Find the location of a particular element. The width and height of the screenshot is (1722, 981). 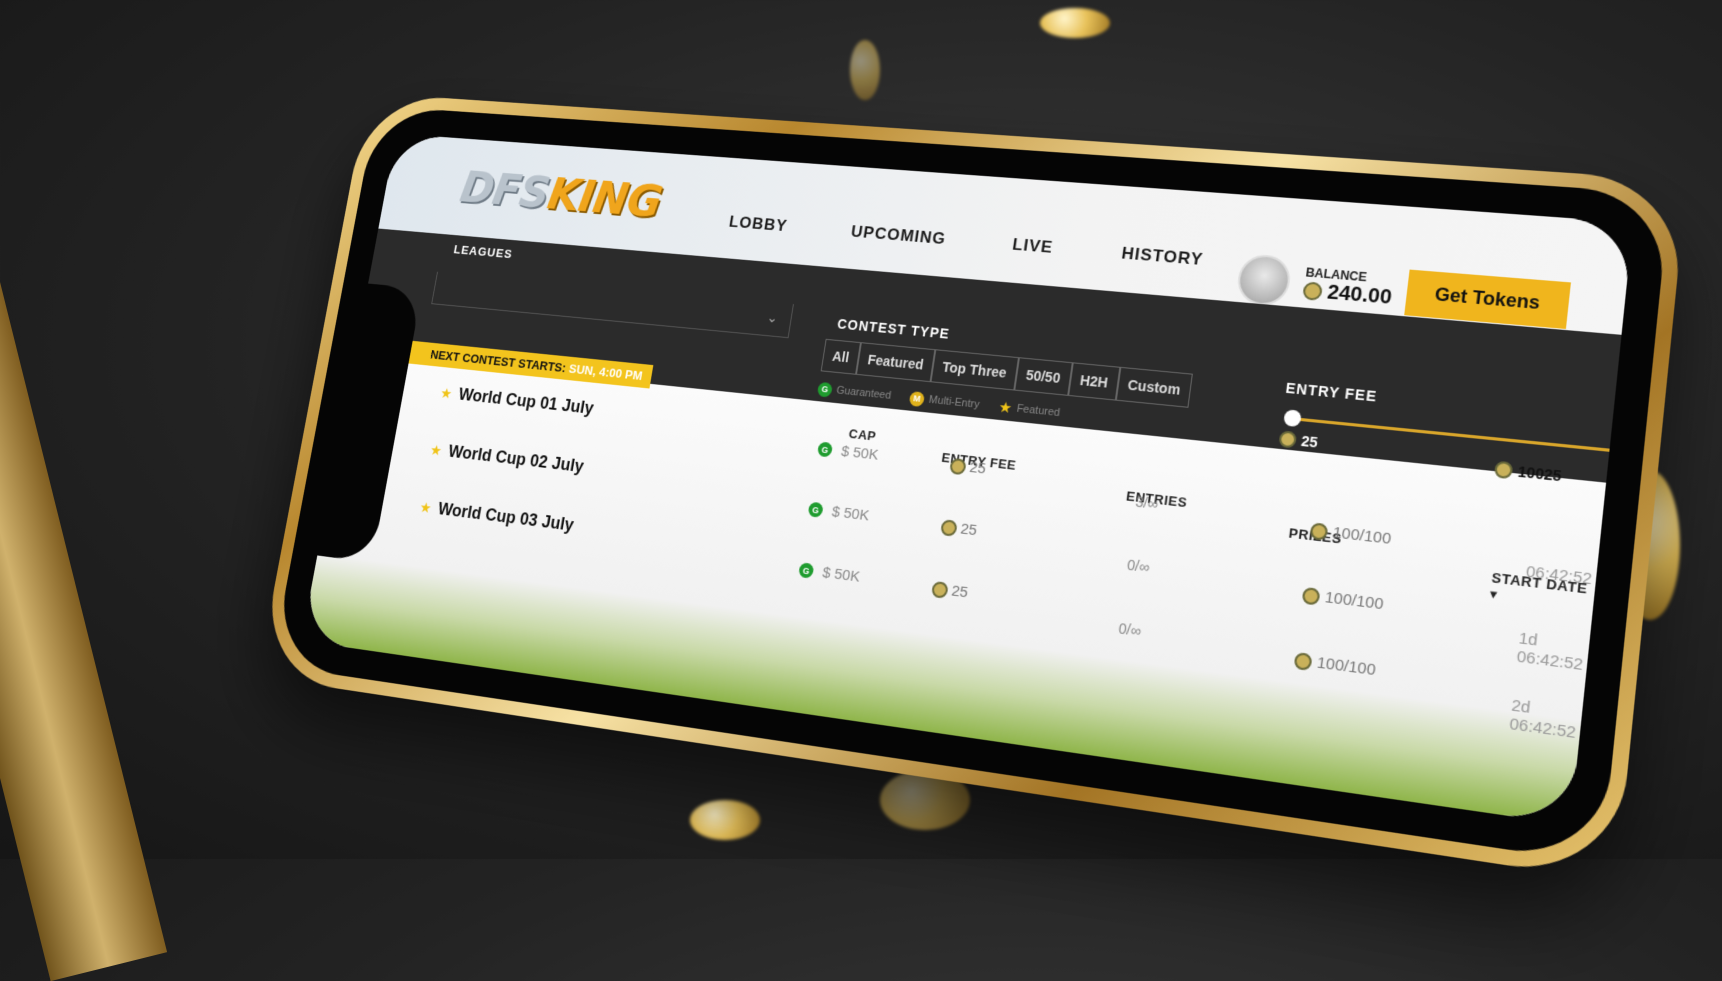

balance: BALANCE 240.00 is located at coordinates (1348, 287).